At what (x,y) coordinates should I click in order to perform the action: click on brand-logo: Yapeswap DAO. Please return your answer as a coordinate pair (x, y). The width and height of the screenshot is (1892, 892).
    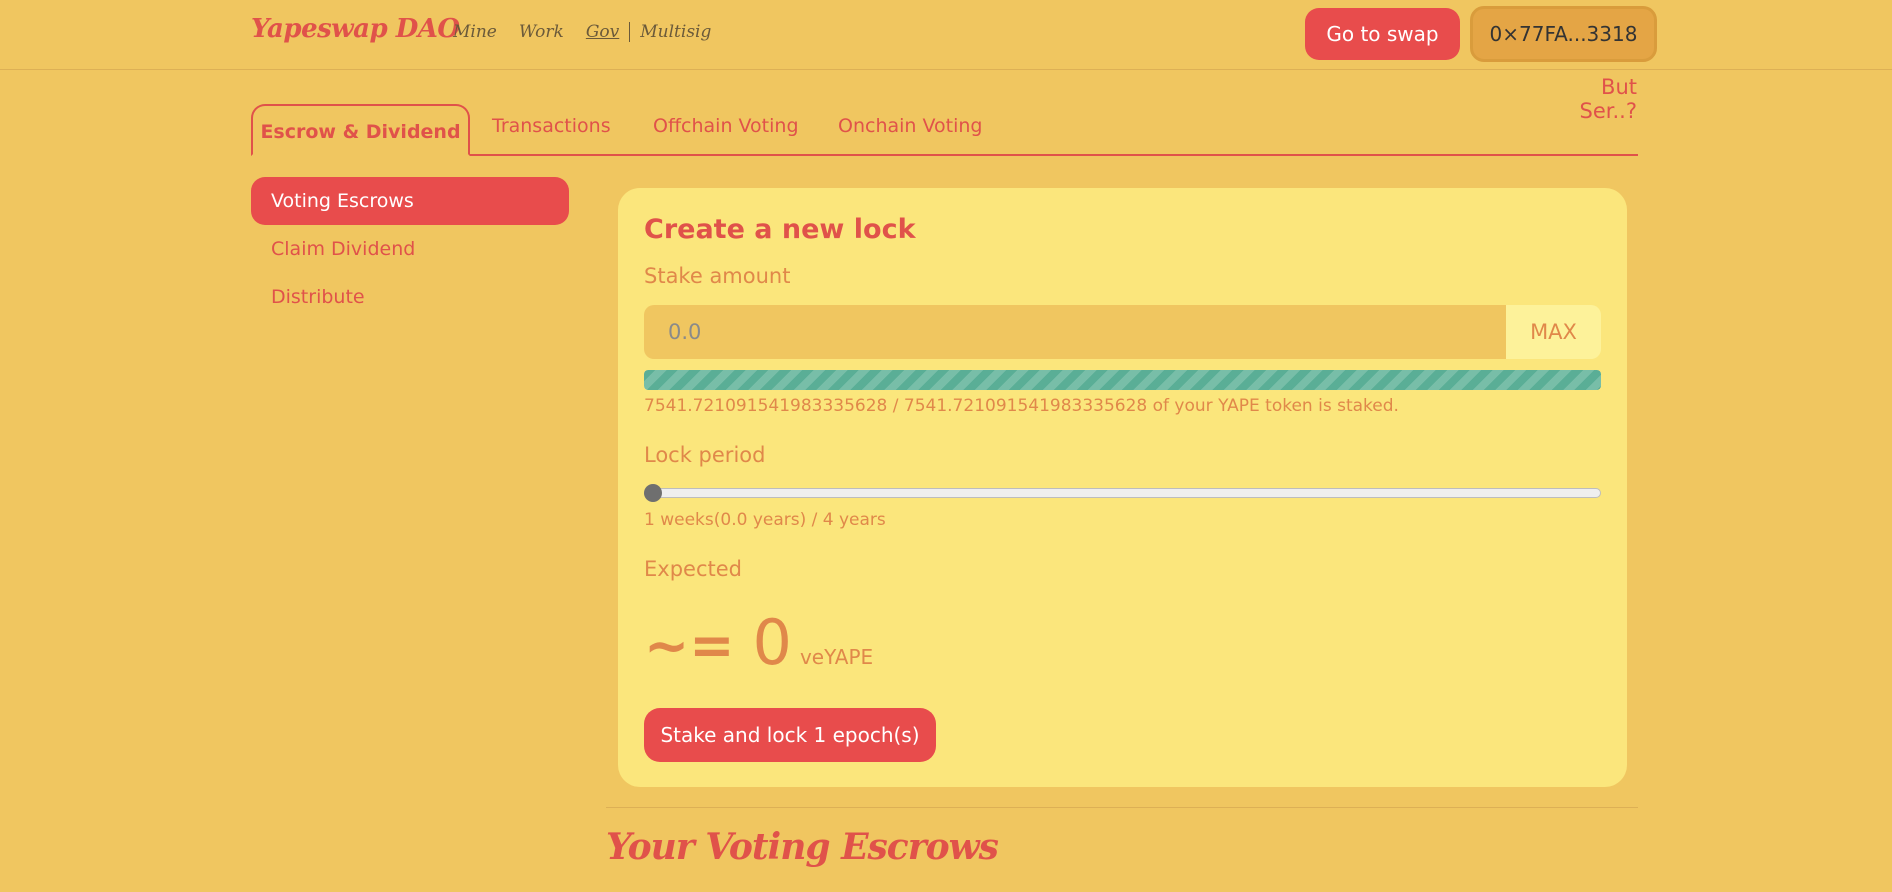
    Looking at the image, I should click on (355, 29).